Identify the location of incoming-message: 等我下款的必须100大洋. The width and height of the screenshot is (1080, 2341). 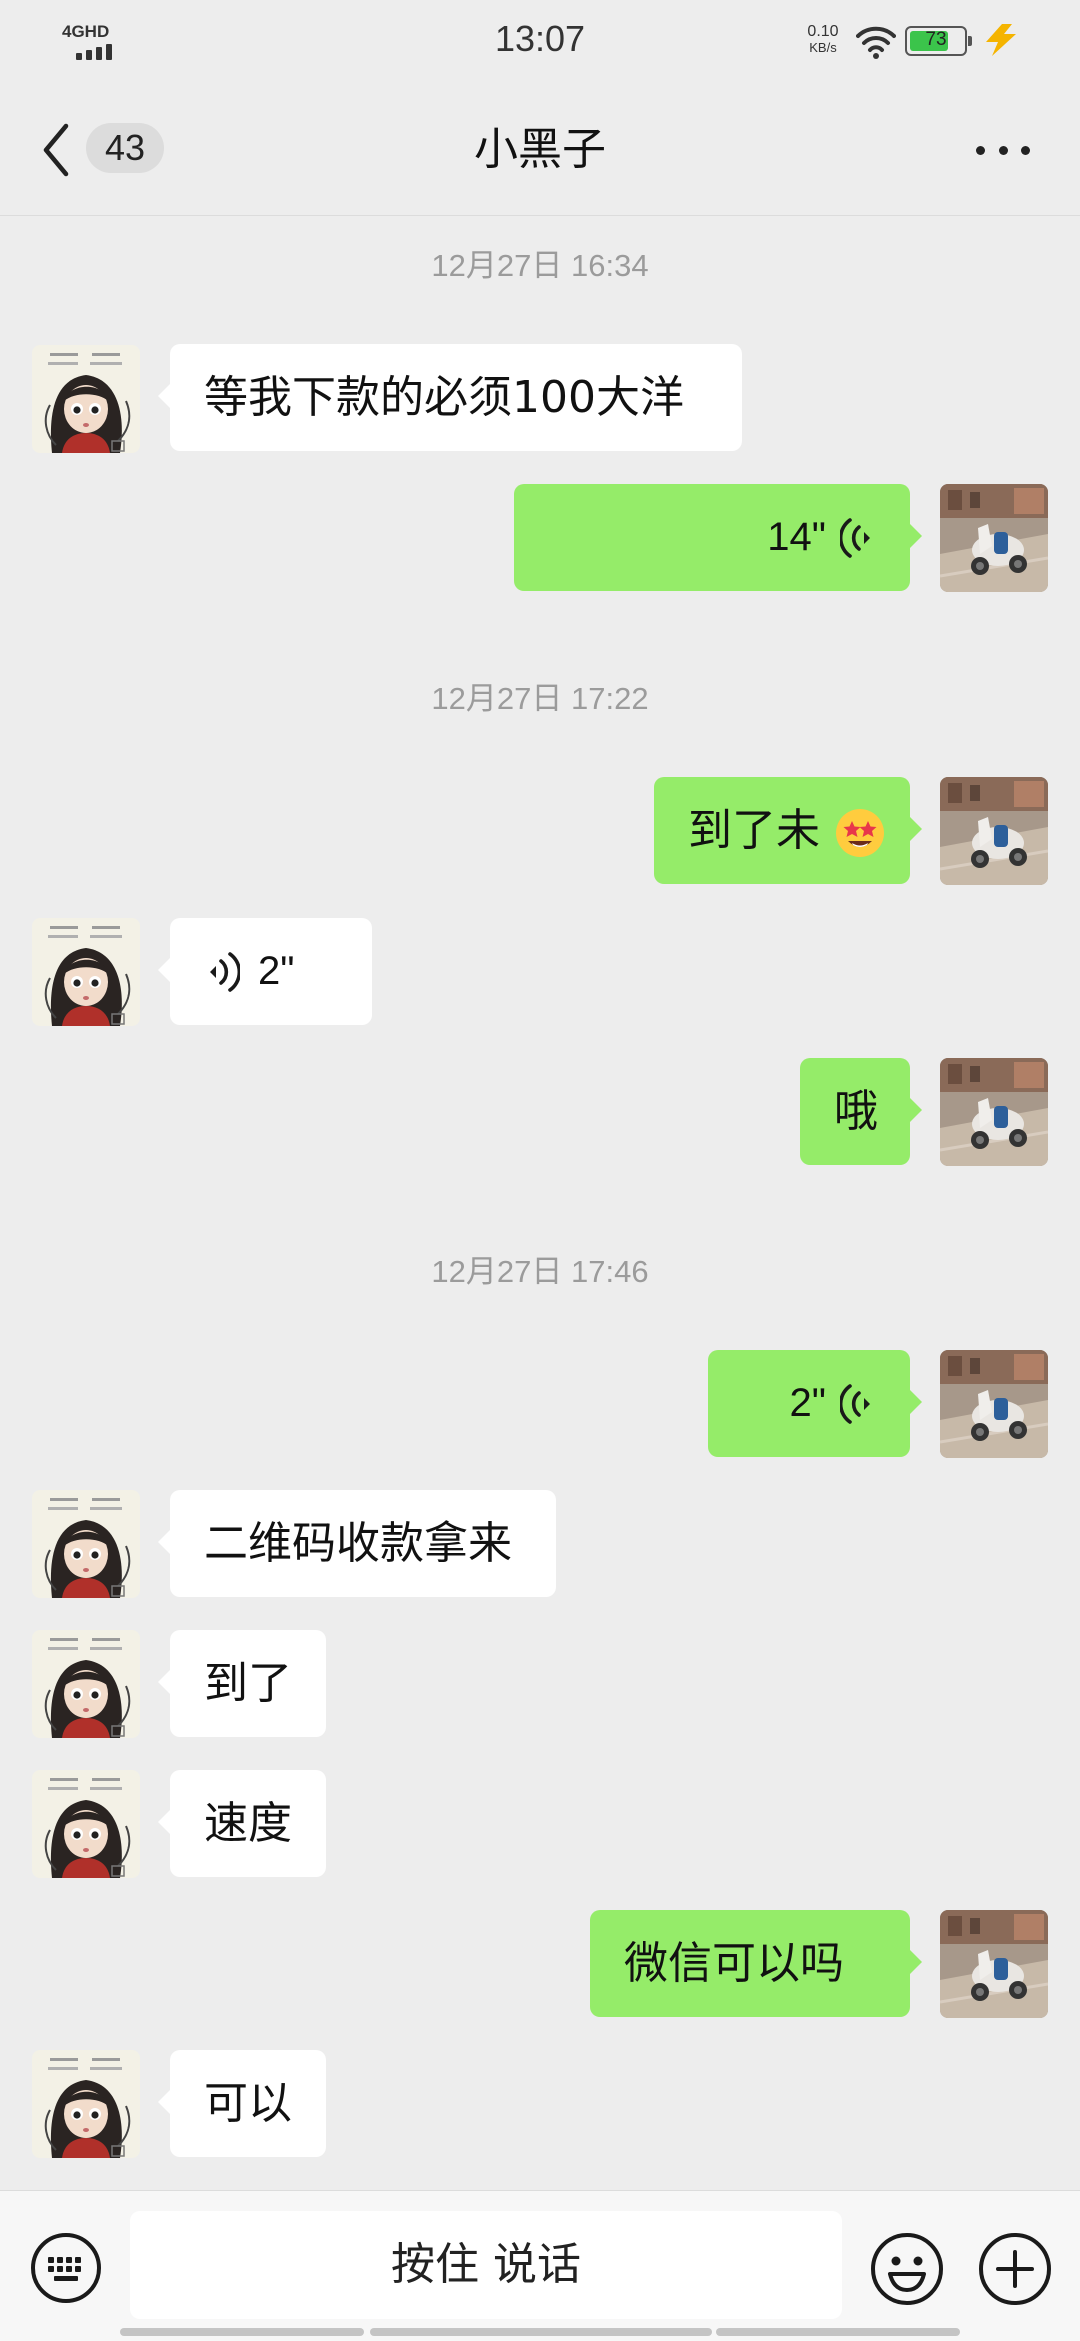
(450, 397).